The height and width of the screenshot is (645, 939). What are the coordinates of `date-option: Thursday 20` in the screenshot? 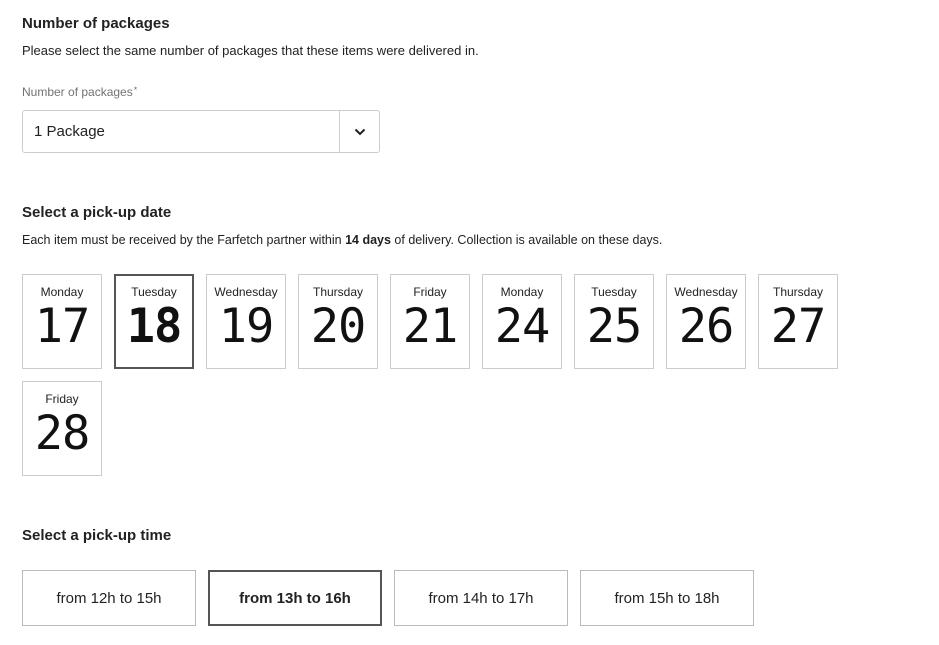 It's located at (338, 321).